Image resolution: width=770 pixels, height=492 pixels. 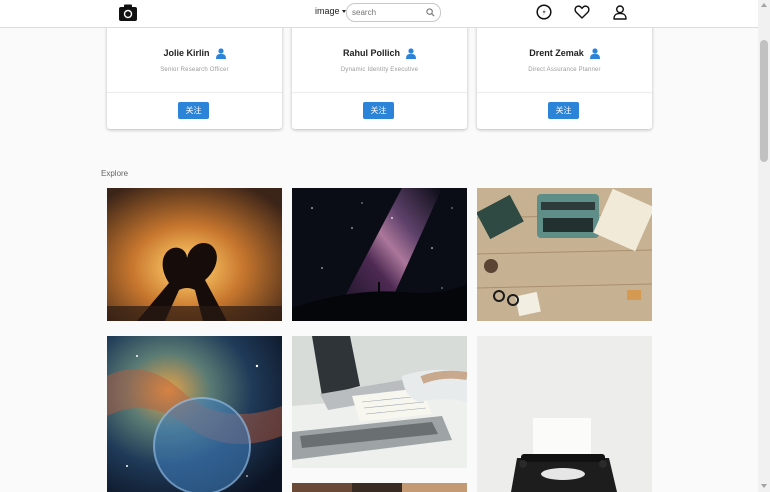 I want to click on page-scrollbar, so click(x=764, y=246).